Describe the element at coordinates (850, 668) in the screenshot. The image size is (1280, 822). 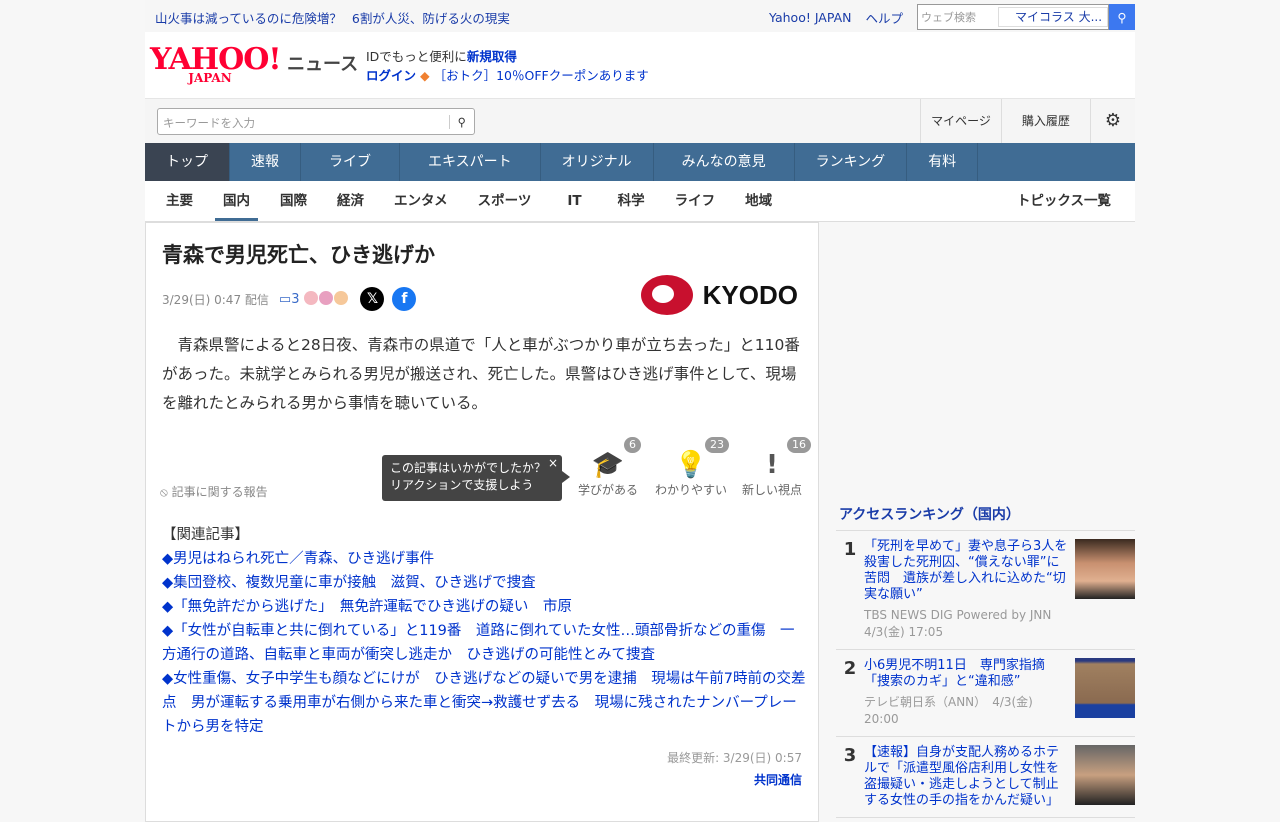
I see `rank-number: 2` at that location.